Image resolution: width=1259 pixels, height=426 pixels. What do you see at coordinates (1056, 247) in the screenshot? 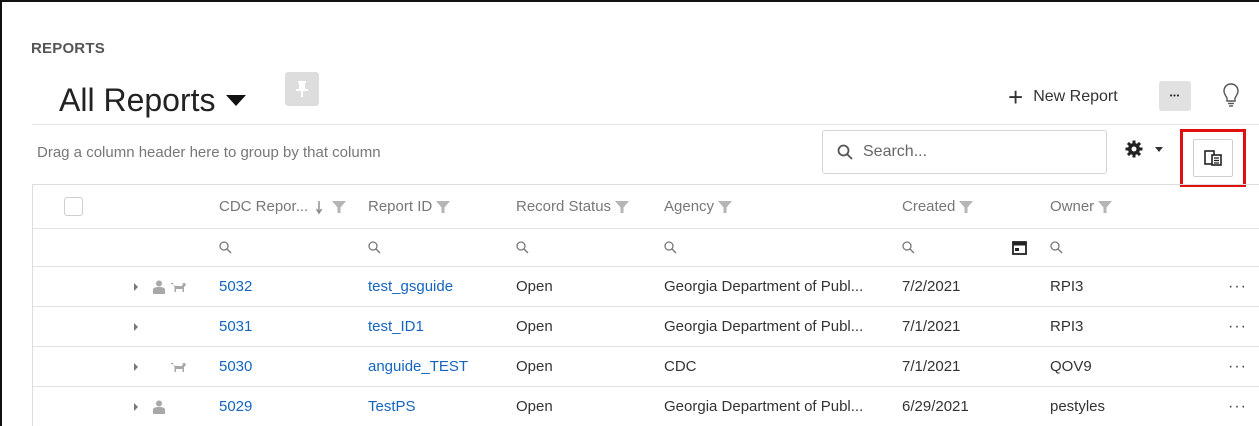
I see `filter-owner-search-icon` at bounding box center [1056, 247].